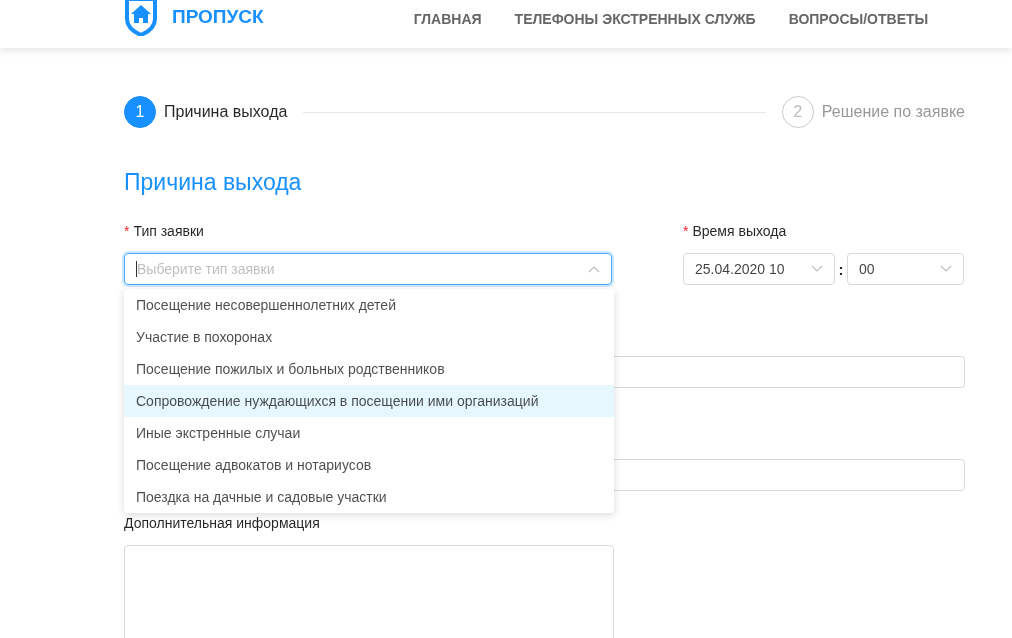 Image resolution: width=1012 pixels, height=638 pixels. I want to click on date-hour-select: 25.04.2020 10, so click(759, 269).